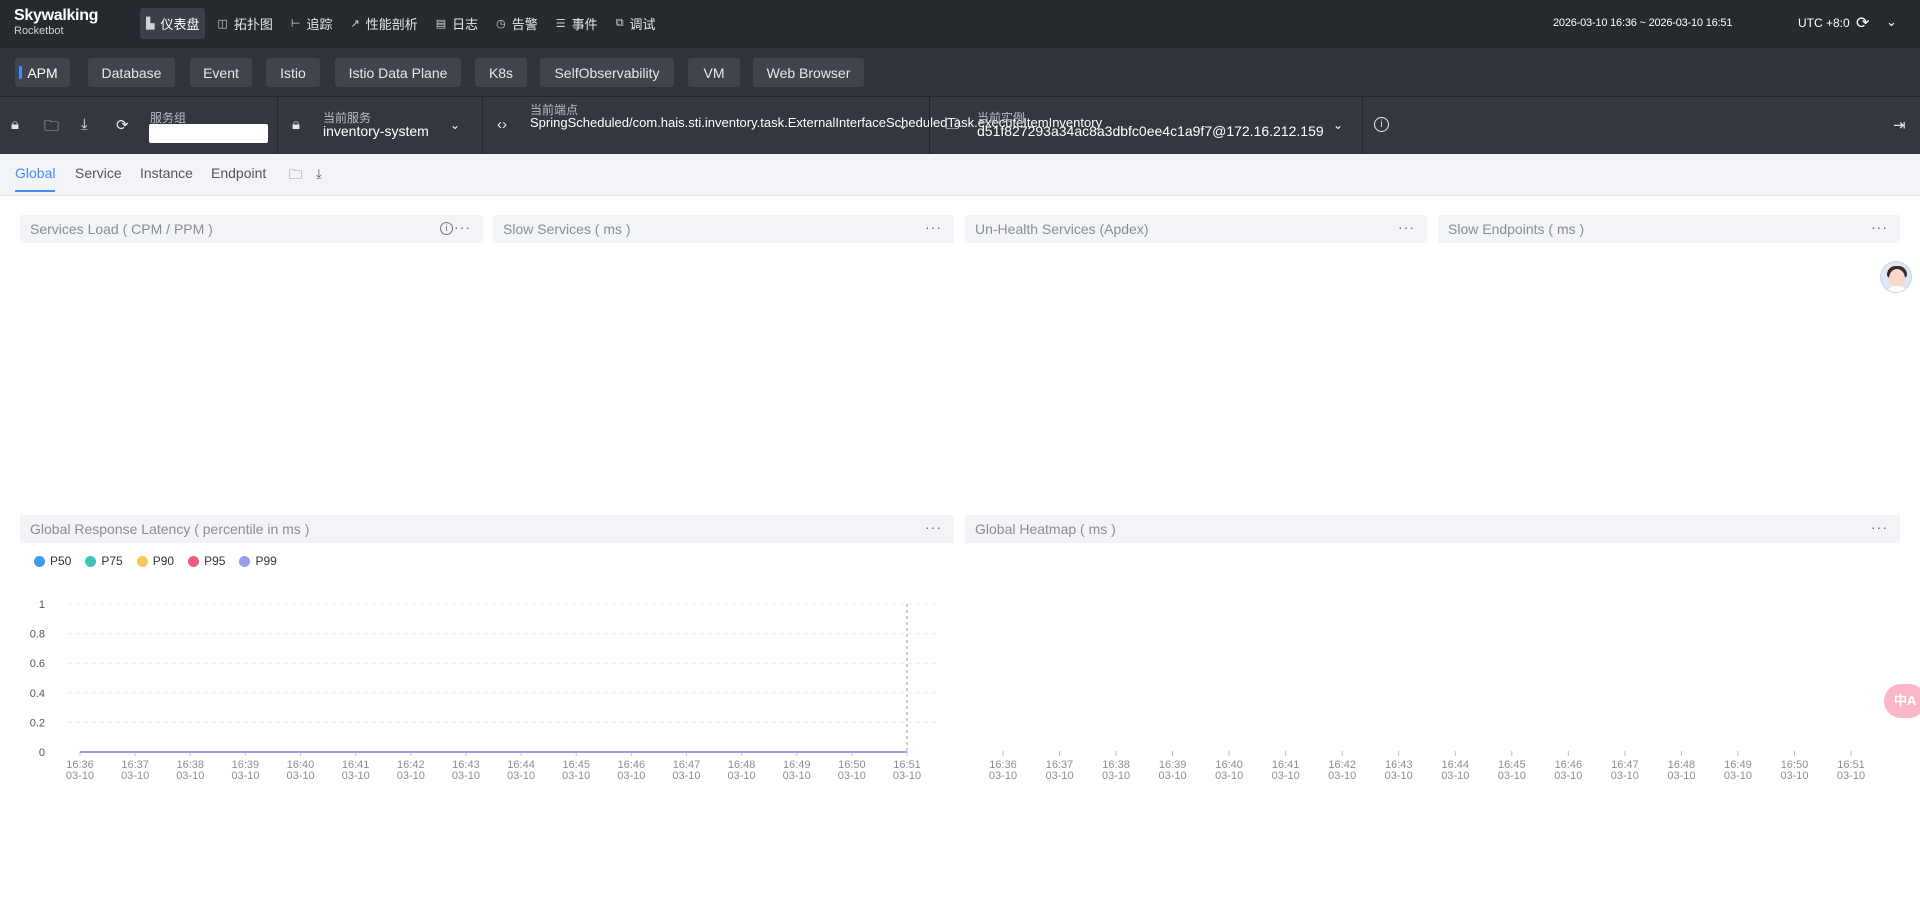 The height and width of the screenshot is (909, 1920). Describe the element at coordinates (1896, 277) in the screenshot. I see `assistant-avatar` at that location.